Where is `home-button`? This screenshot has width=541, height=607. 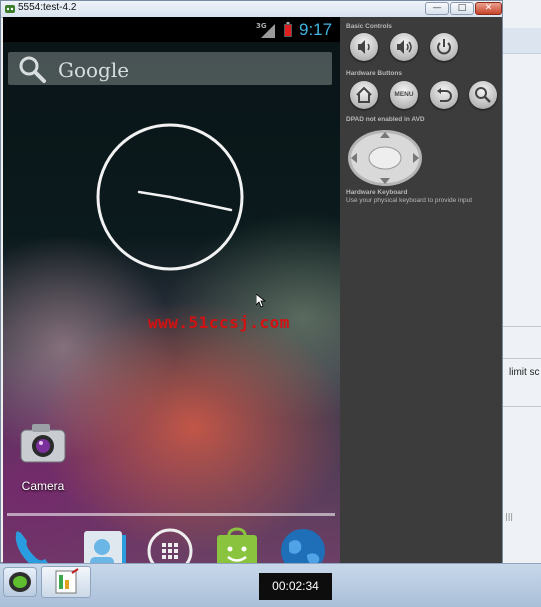
home-button is located at coordinates (364, 95).